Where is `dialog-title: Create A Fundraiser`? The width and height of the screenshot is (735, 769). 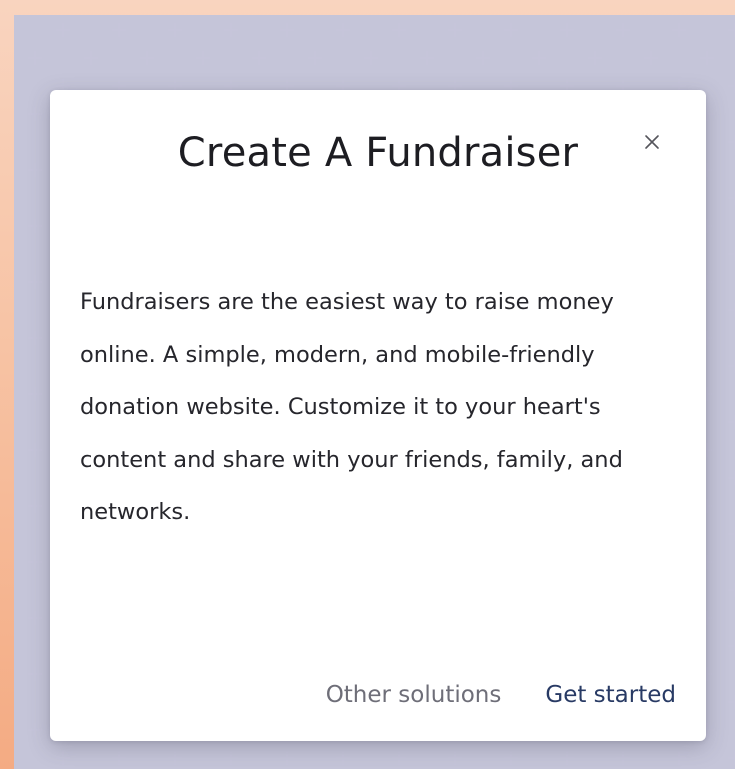 dialog-title: Create A Fundraiser is located at coordinates (378, 153).